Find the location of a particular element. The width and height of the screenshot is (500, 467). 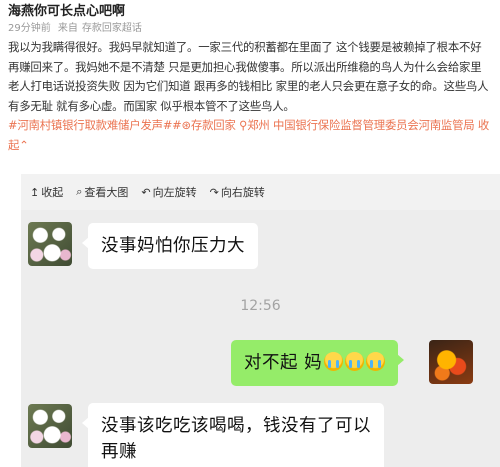

post-author-name: 海燕你可长点心吧啊 is located at coordinates (250, 11).